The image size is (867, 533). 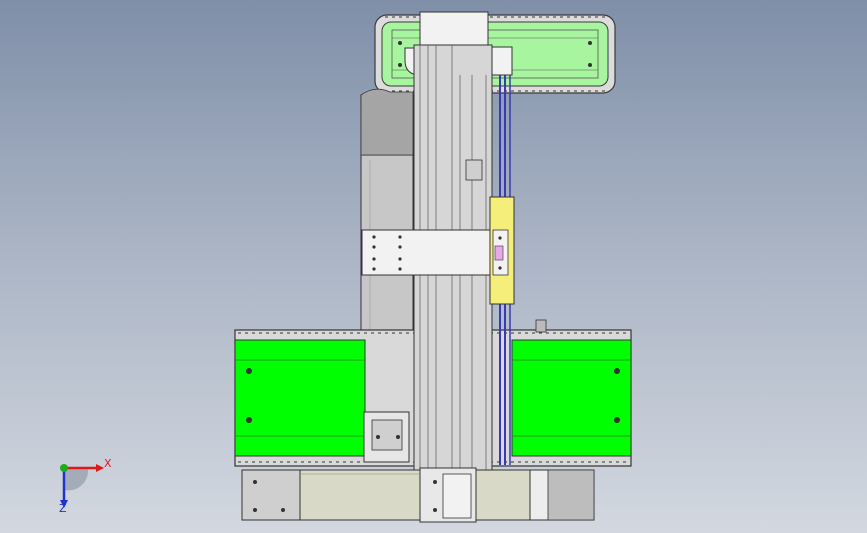 I want to click on bottom-base-module, so click(x=418, y=495).